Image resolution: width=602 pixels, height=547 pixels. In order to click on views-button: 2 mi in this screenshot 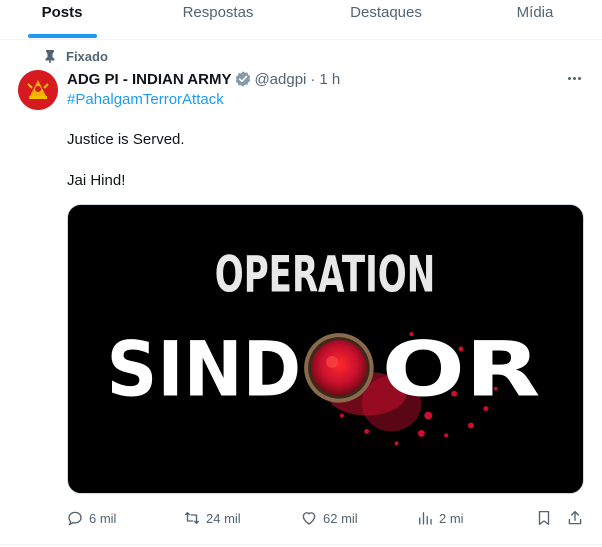, I will do `click(440, 518)`.